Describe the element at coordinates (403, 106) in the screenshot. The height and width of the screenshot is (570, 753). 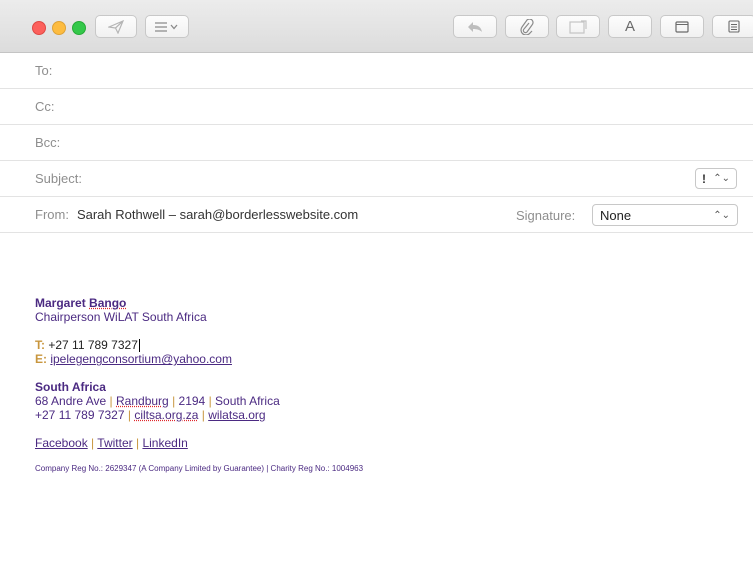
I see `cc-field` at that location.